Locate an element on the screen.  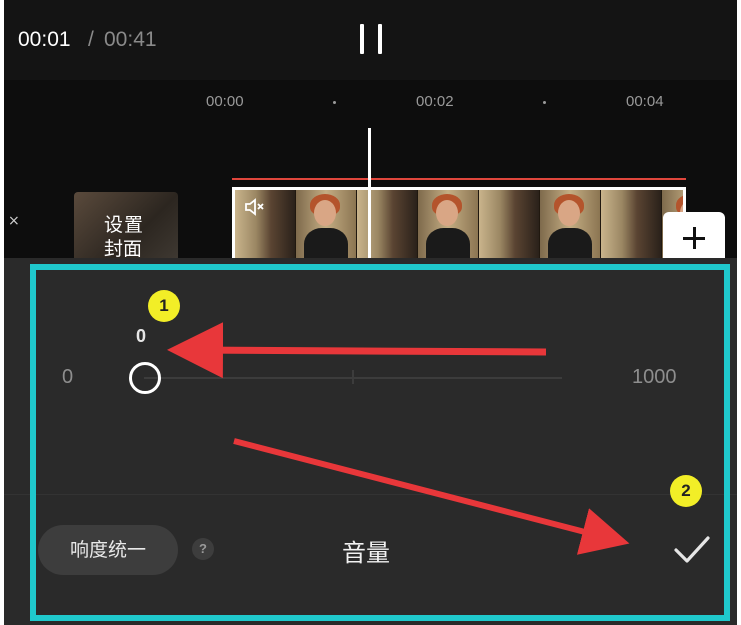
set-cover-label-2: 封面 is located at coordinates (123, 249).